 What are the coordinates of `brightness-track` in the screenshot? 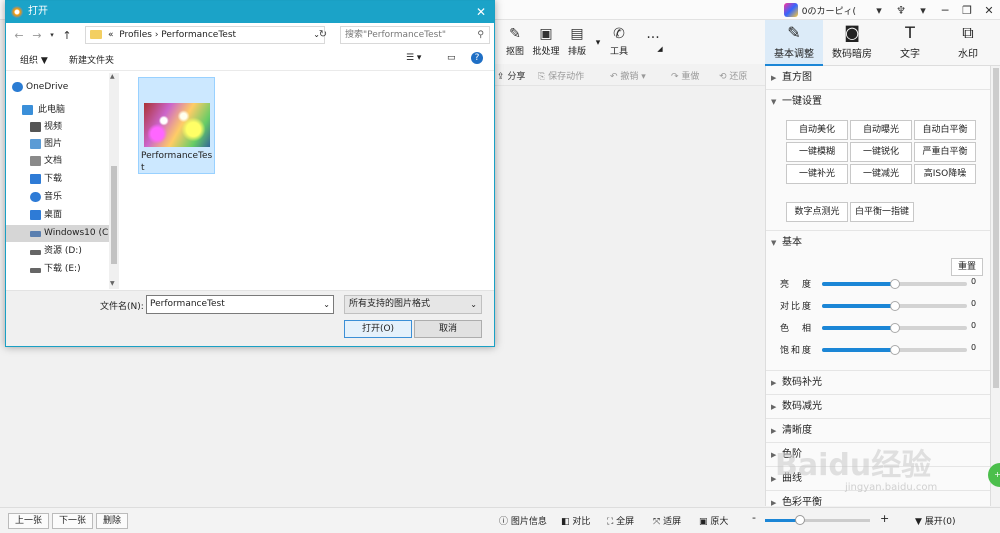 It's located at (894, 284).